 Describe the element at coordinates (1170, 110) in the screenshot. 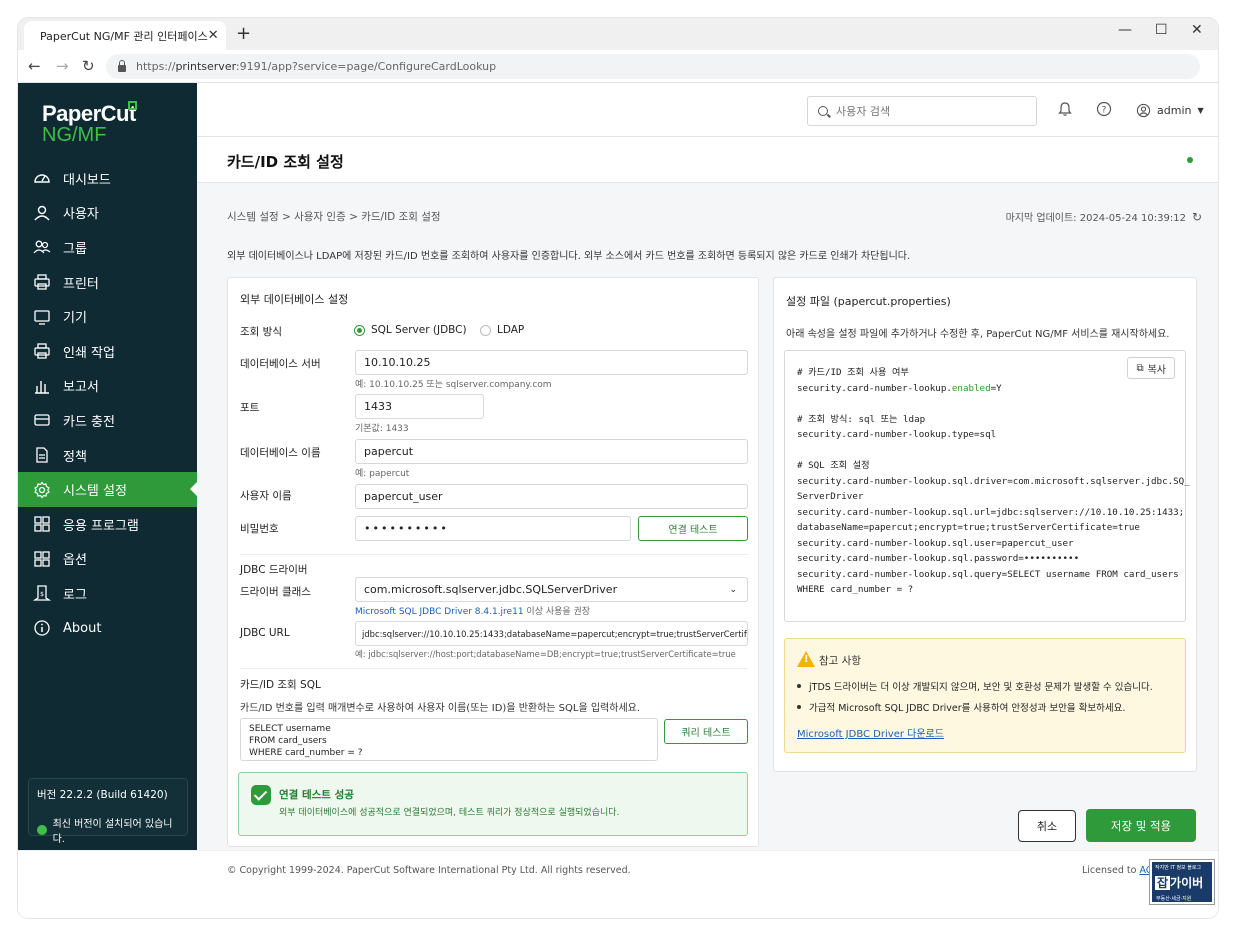

I see `user-menu: admin ▼` at that location.